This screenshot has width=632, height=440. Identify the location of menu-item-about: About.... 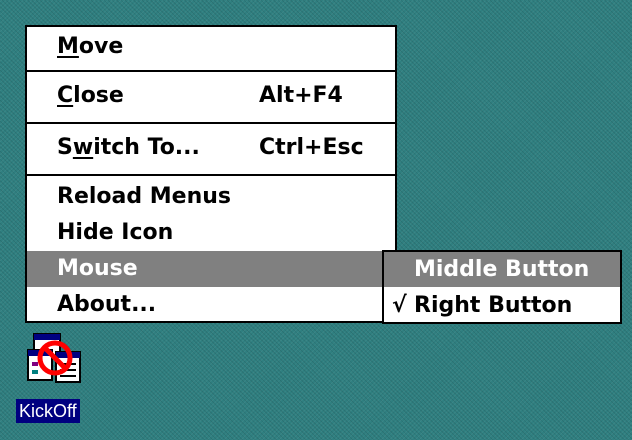
(211, 305).